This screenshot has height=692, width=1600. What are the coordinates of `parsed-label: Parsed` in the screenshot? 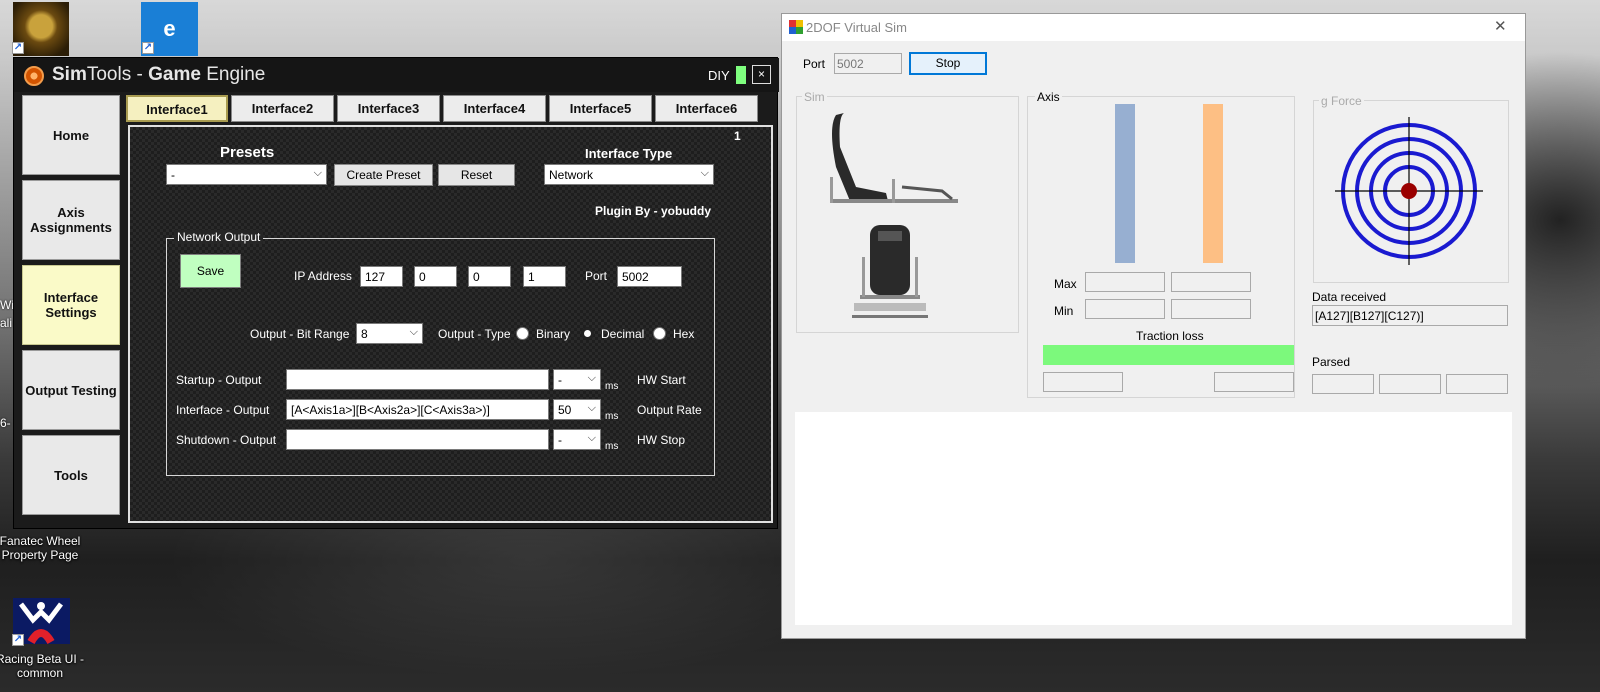 It's located at (1331, 362).